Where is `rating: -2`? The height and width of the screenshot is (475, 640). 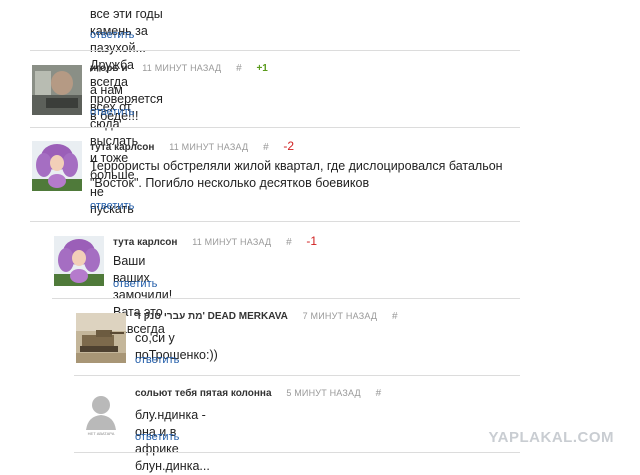
rating: -2 is located at coordinates (289, 146).